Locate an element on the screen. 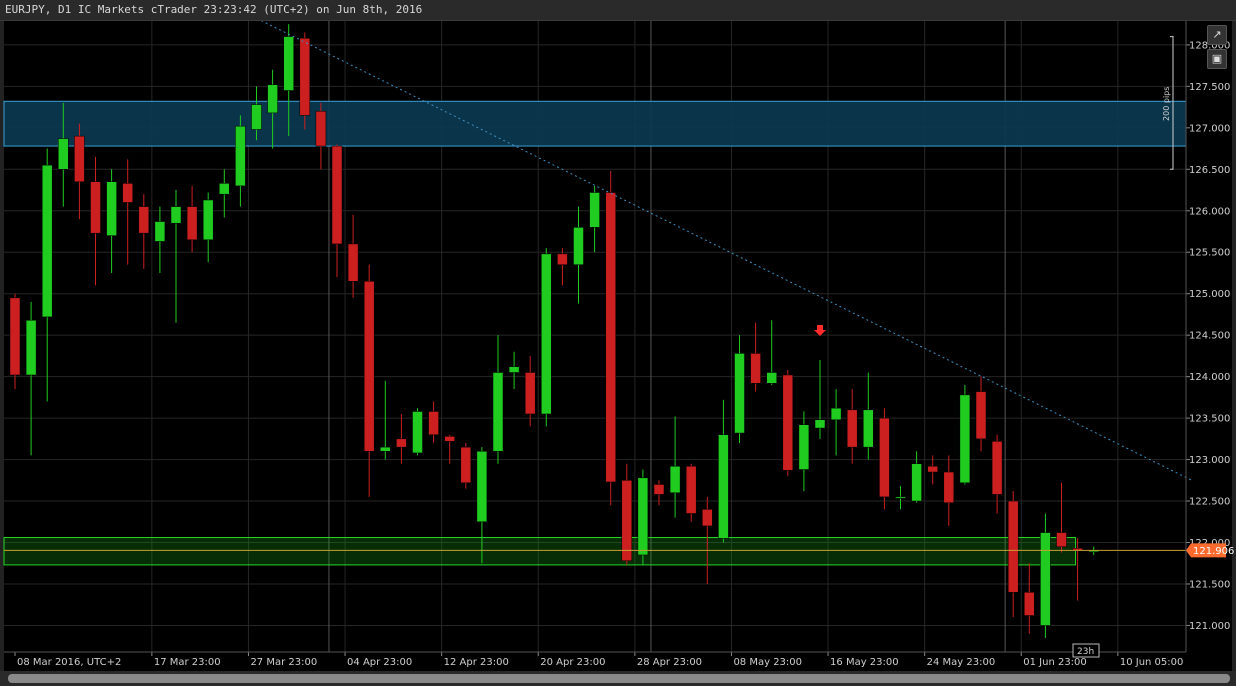 The width and height of the screenshot is (1236, 686). x-tick-label: 12 Apr 23:00 is located at coordinates (476, 662).